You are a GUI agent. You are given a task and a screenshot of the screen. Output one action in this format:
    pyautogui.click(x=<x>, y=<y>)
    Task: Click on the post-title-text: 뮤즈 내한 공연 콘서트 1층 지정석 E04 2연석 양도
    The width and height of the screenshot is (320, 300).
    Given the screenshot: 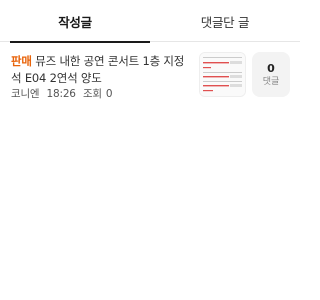 What is the action you would take?
    pyautogui.click(x=98, y=69)
    